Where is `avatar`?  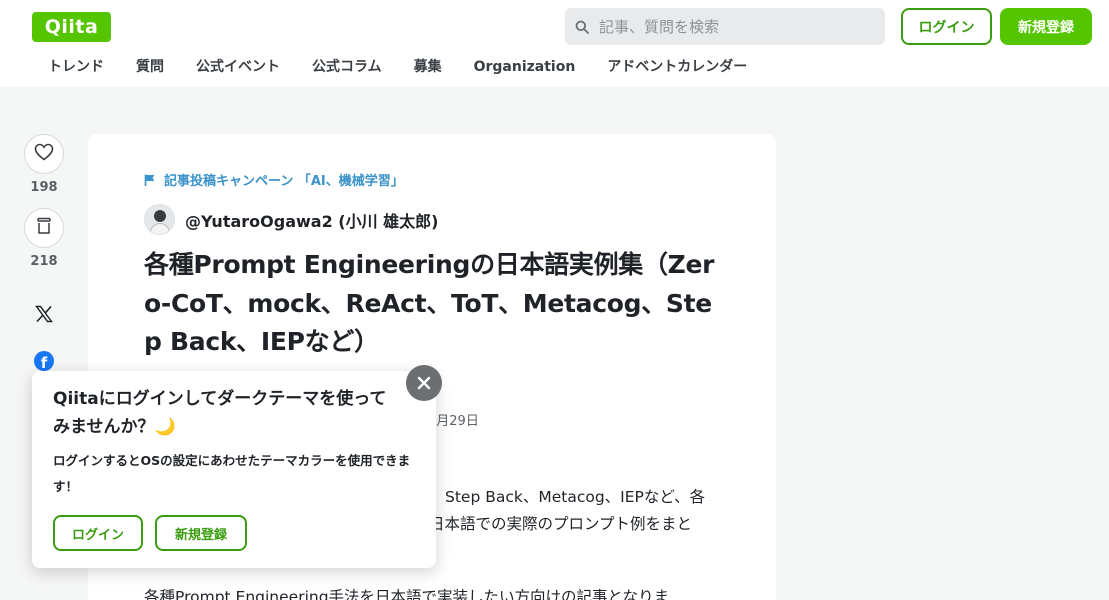
avatar is located at coordinates (159, 219).